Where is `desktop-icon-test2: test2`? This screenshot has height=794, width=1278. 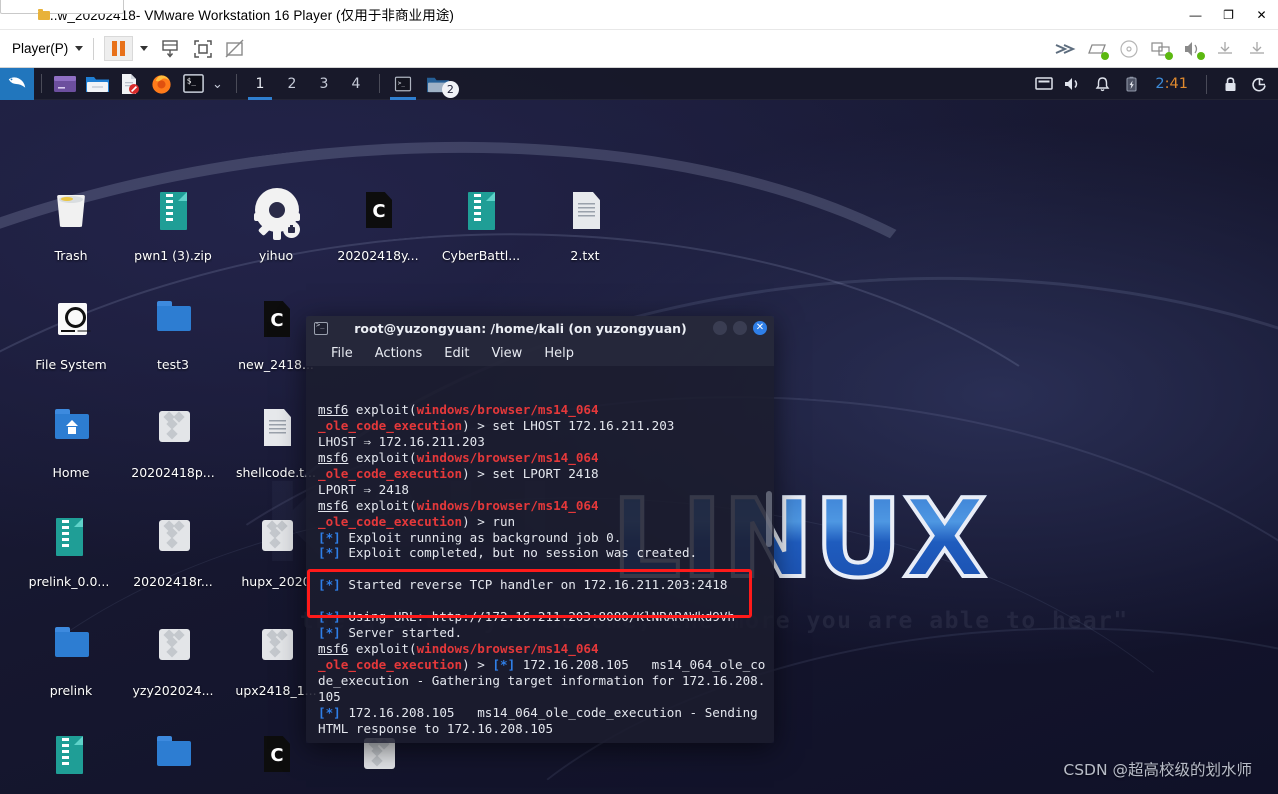 desktop-icon-test2: test2 is located at coordinates (173, 764).